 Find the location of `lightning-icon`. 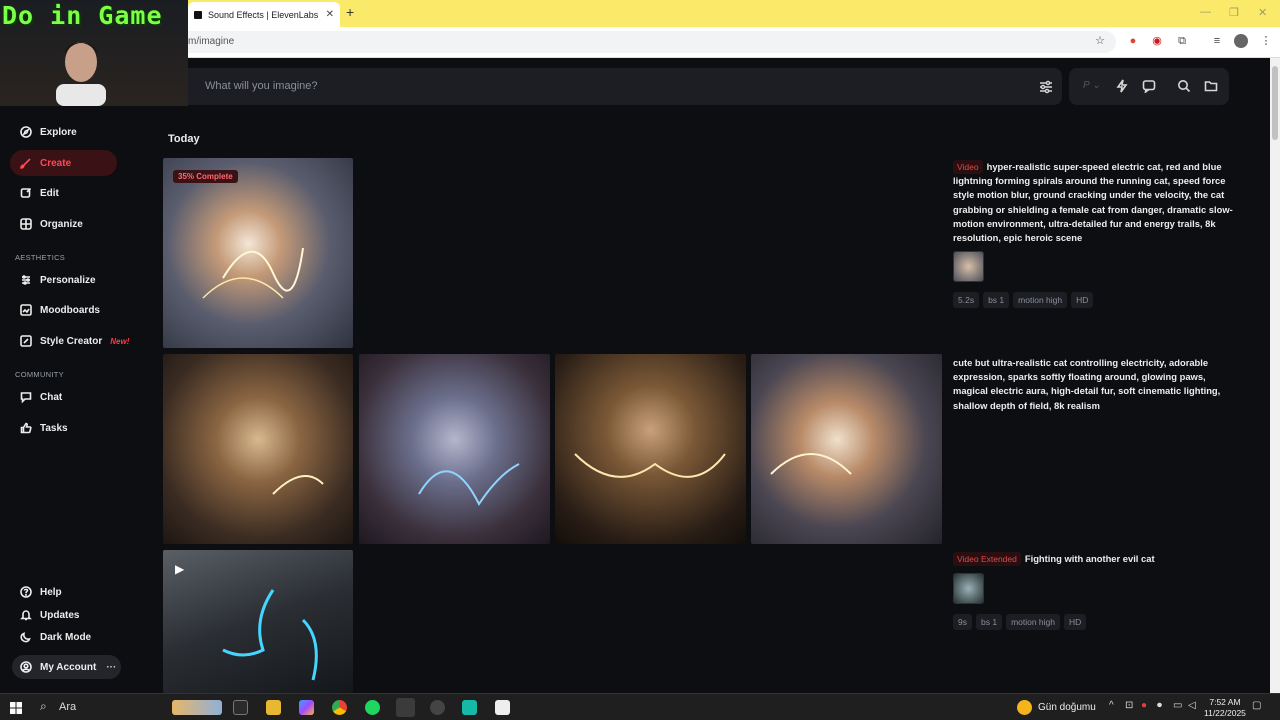

lightning-icon is located at coordinates (1122, 86).